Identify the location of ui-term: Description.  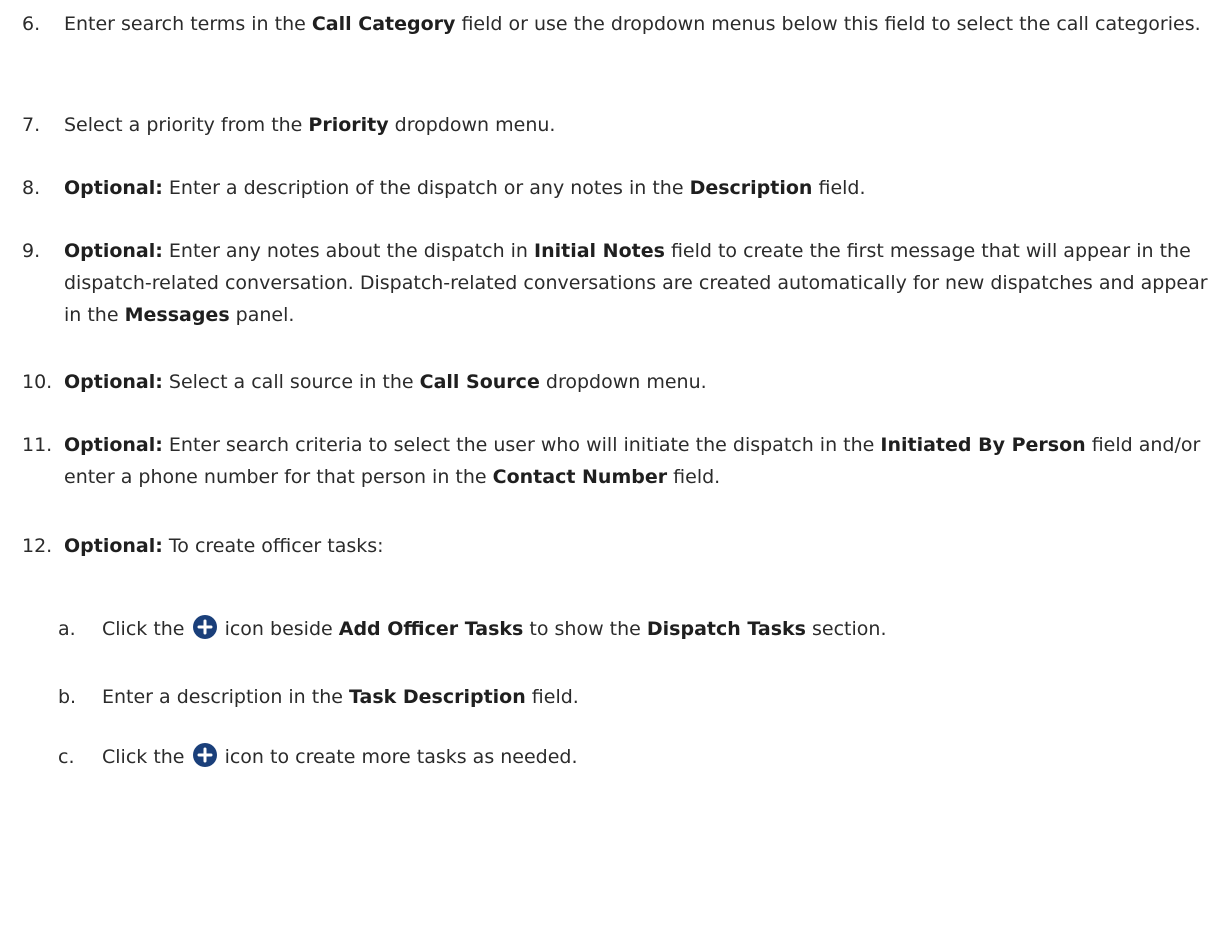
(751, 188).